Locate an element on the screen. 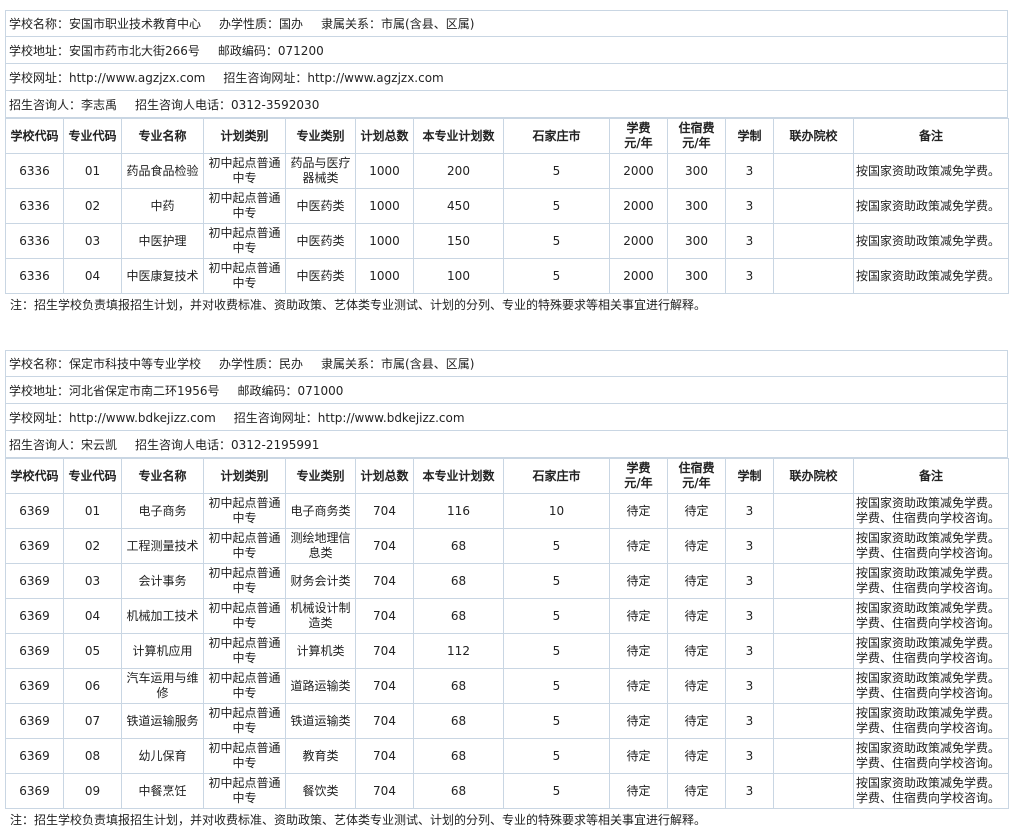 This screenshot has height=835, width=1015. table-cell: 计算机应用 is located at coordinates (162, 651).